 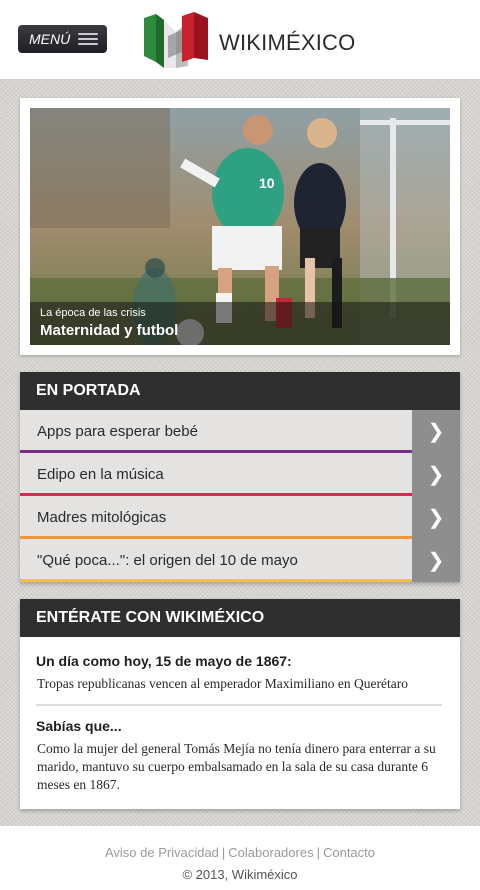 I want to click on portada-item-label: Edipo en la música, so click(x=216, y=474).